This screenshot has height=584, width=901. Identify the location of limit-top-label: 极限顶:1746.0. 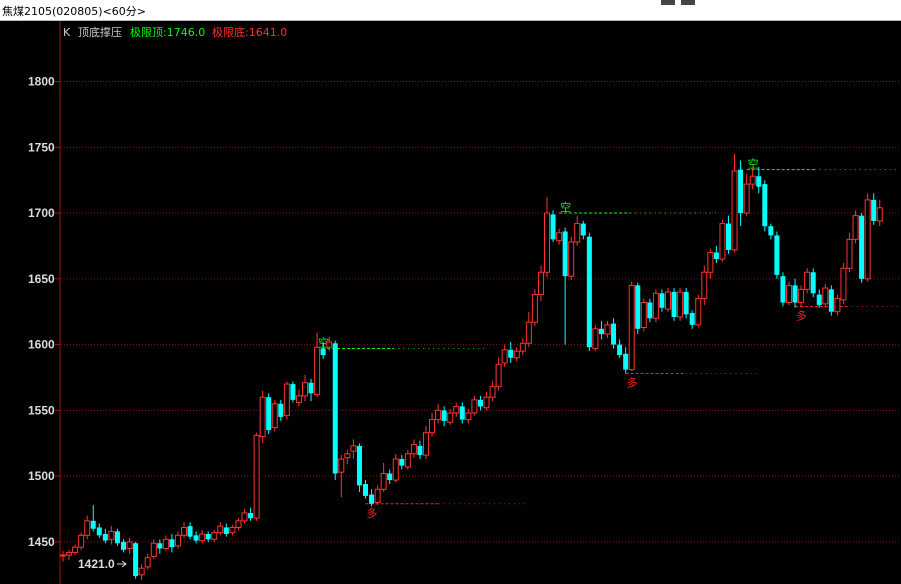
(167, 32).